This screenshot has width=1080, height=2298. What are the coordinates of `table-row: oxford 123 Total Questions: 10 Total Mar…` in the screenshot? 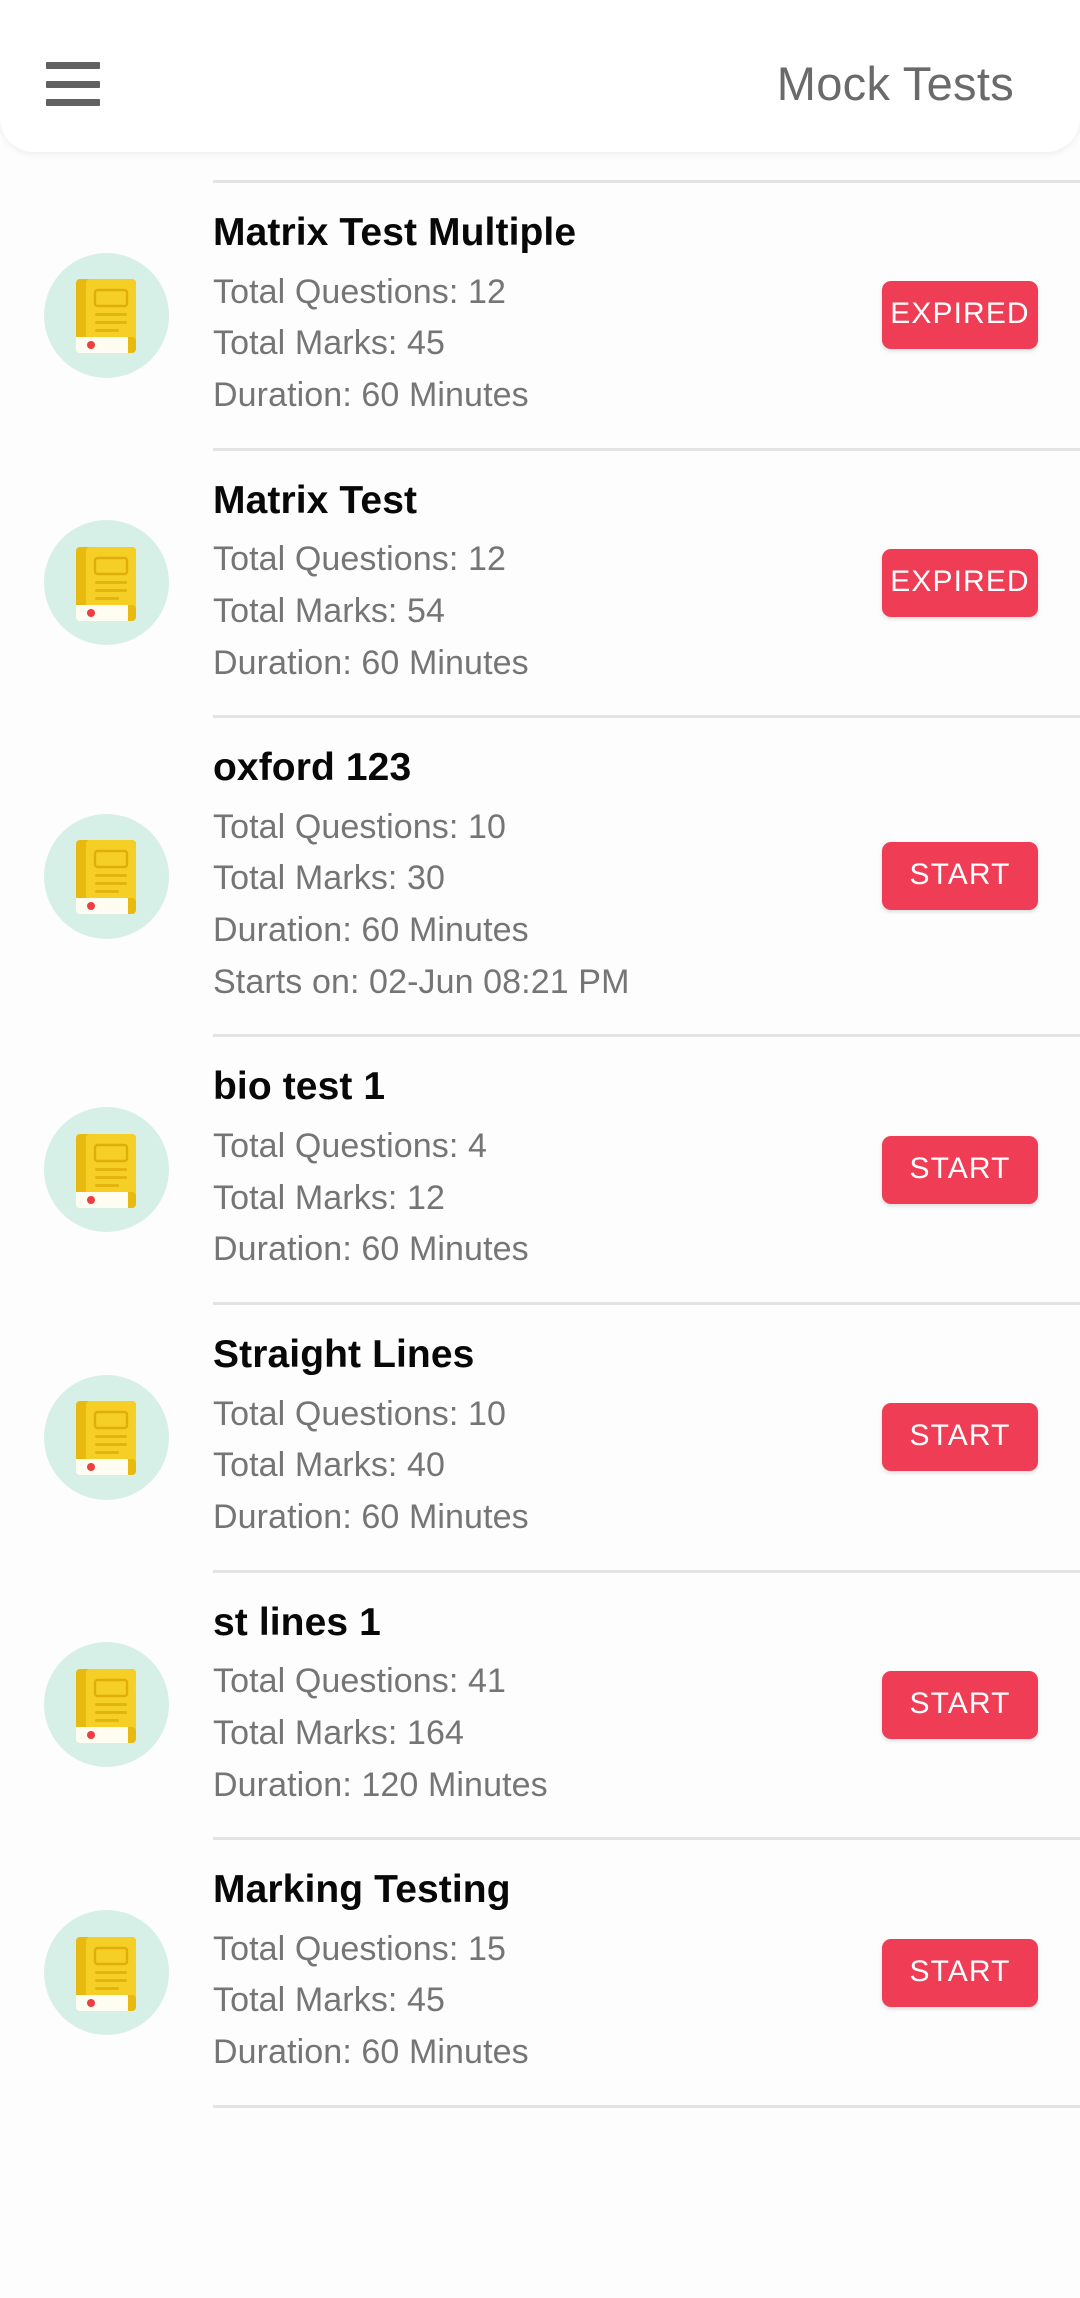 It's located at (540, 876).